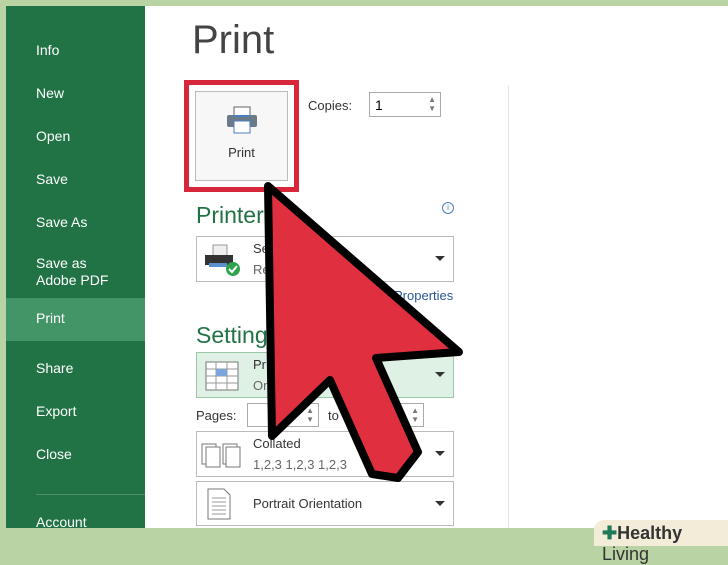 The height and width of the screenshot is (565, 728). What do you see at coordinates (363, 332) in the screenshot?
I see `pointer-arrow-annotation` at bounding box center [363, 332].